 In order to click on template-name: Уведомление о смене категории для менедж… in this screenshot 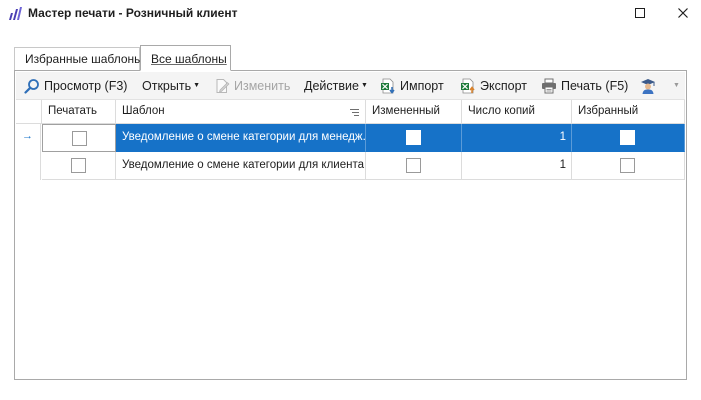, I will do `click(244, 137)`.